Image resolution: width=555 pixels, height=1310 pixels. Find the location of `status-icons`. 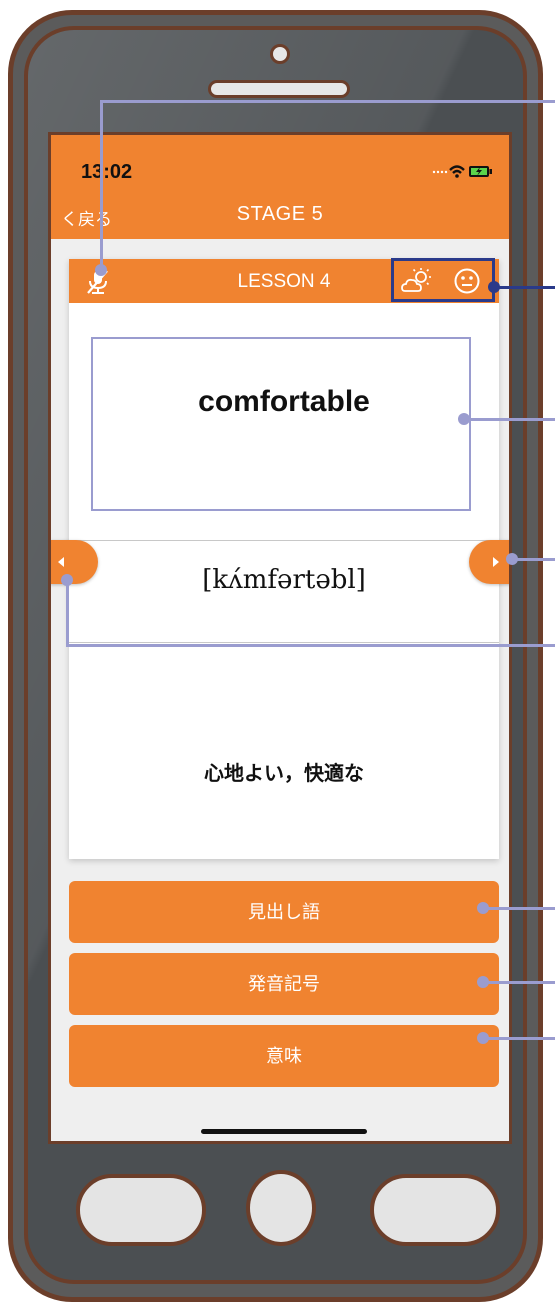

status-icons is located at coordinates (463, 171).